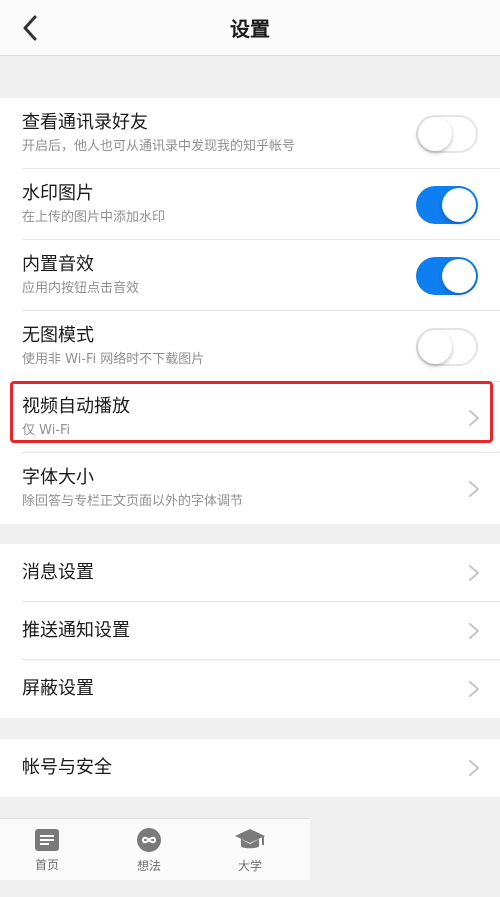 The image size is (500, 897). Describe the element at coordinates (113, 359) in the screenshot. I see `no-image-mode-subtitle: 使用非 Wi-Fi 网络时不下载图片` at that location.